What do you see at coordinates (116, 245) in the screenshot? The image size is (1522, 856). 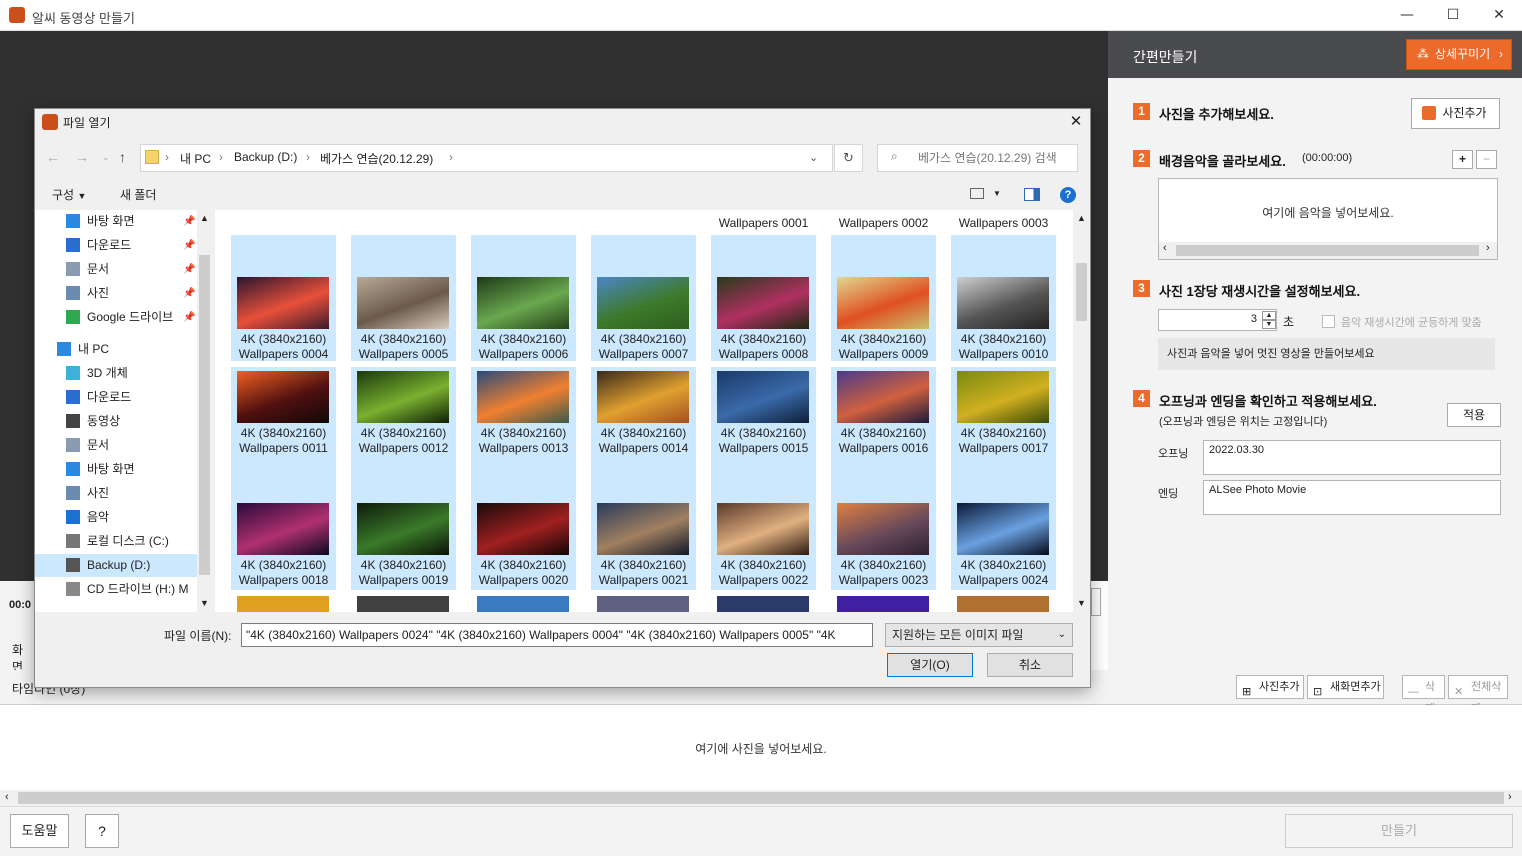 I see `nav-item: 다운로드 📌` at bounding box center [116, 245].